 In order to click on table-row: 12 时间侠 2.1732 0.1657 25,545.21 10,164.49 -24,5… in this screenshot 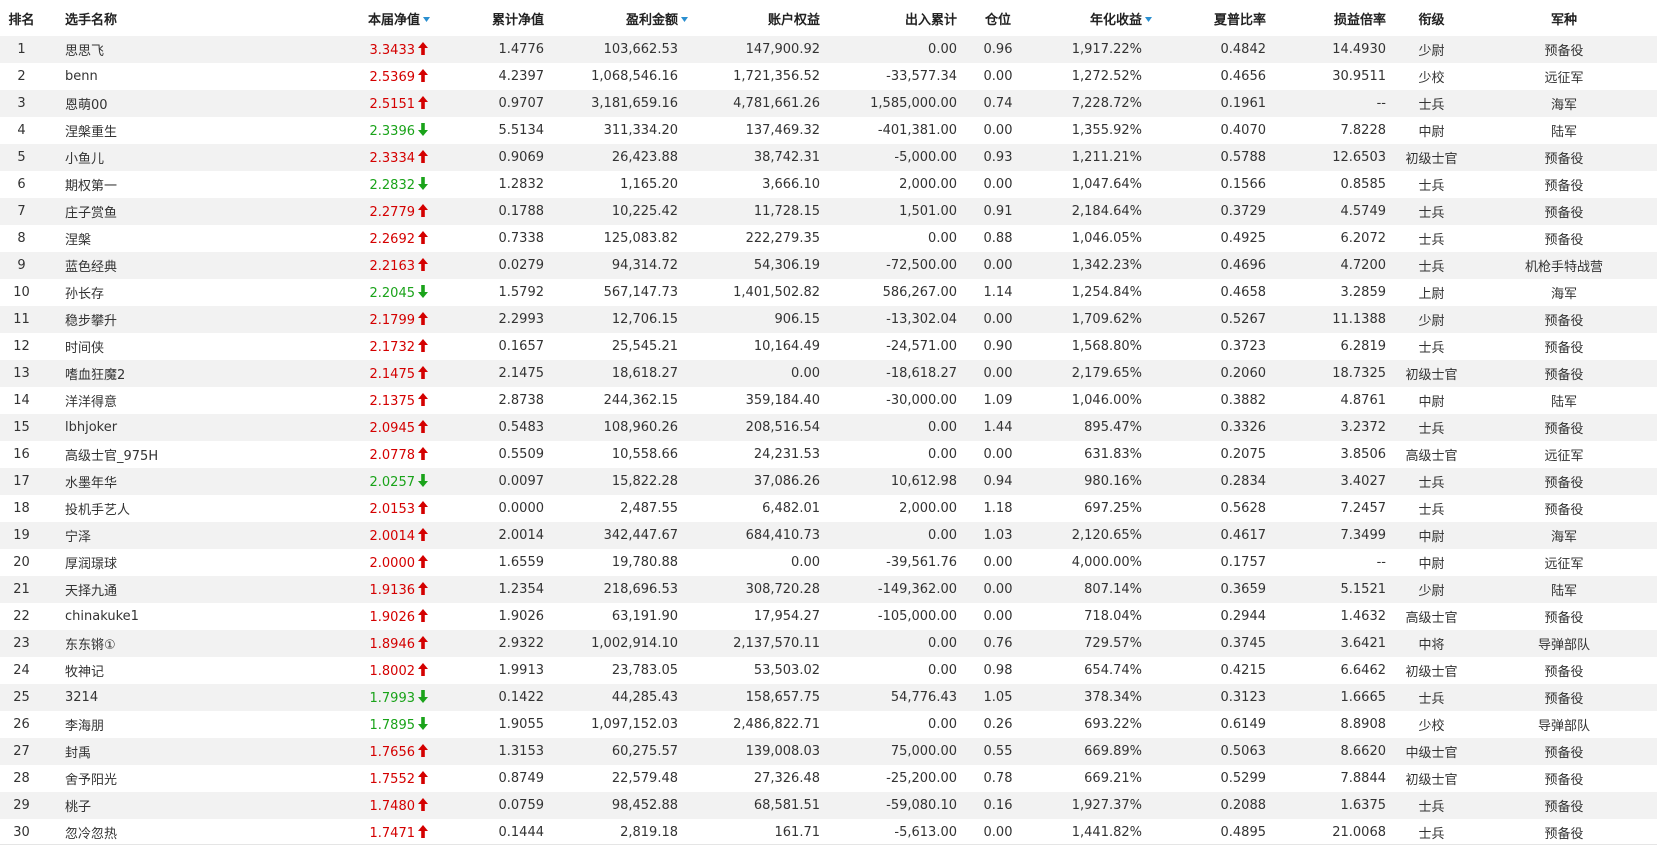, I will do `click(828, 346)`.